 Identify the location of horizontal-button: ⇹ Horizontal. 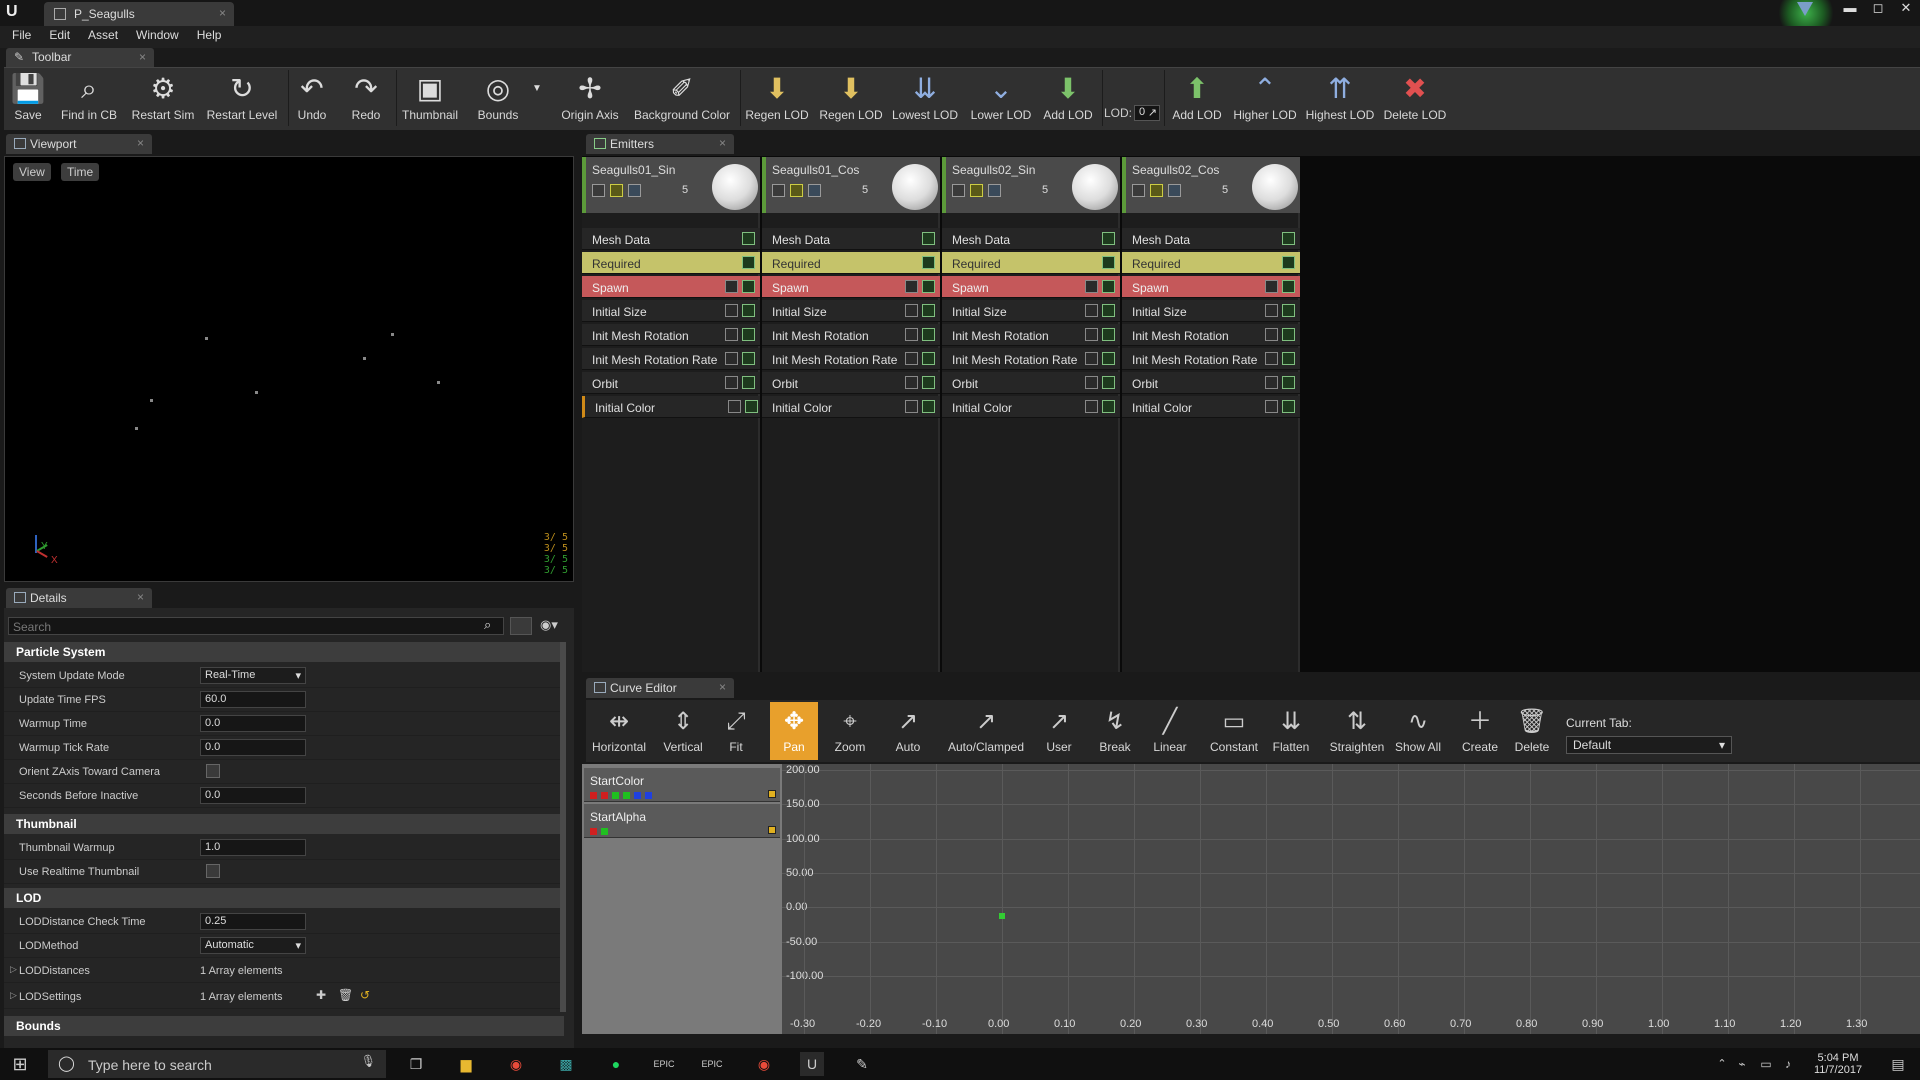
(619, 731).